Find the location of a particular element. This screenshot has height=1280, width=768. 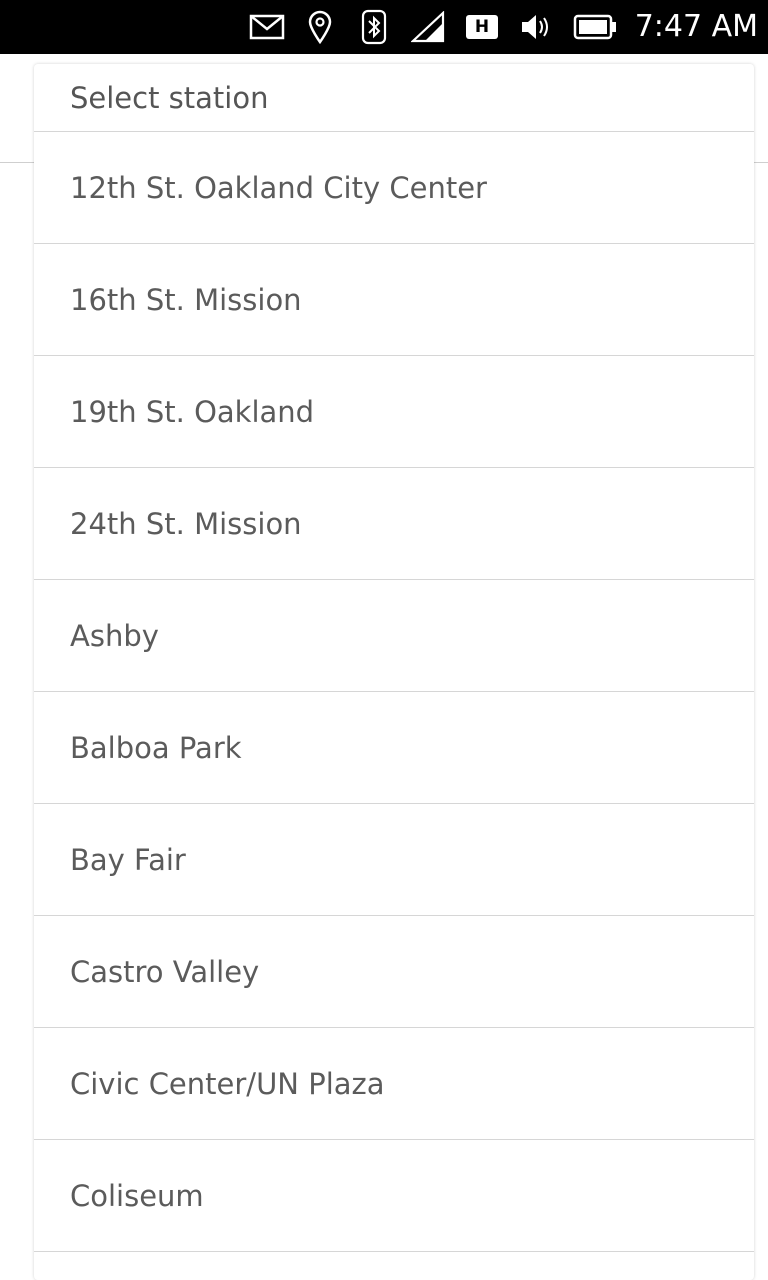

battery-icon is located at coordinates (595, 27).